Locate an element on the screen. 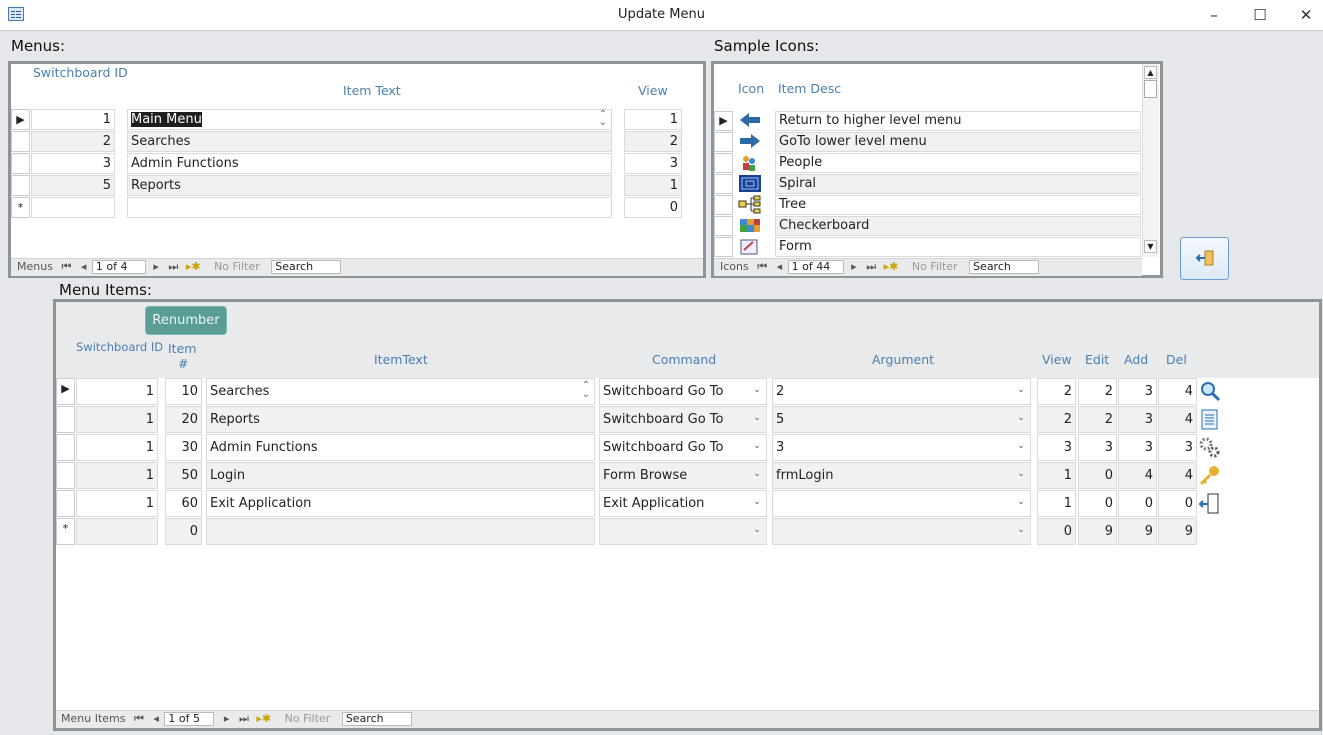 Image resolution: width=1323 pixels, height=735 pixels. items-del-cell: 9 is located at coordinates (1177, 531).